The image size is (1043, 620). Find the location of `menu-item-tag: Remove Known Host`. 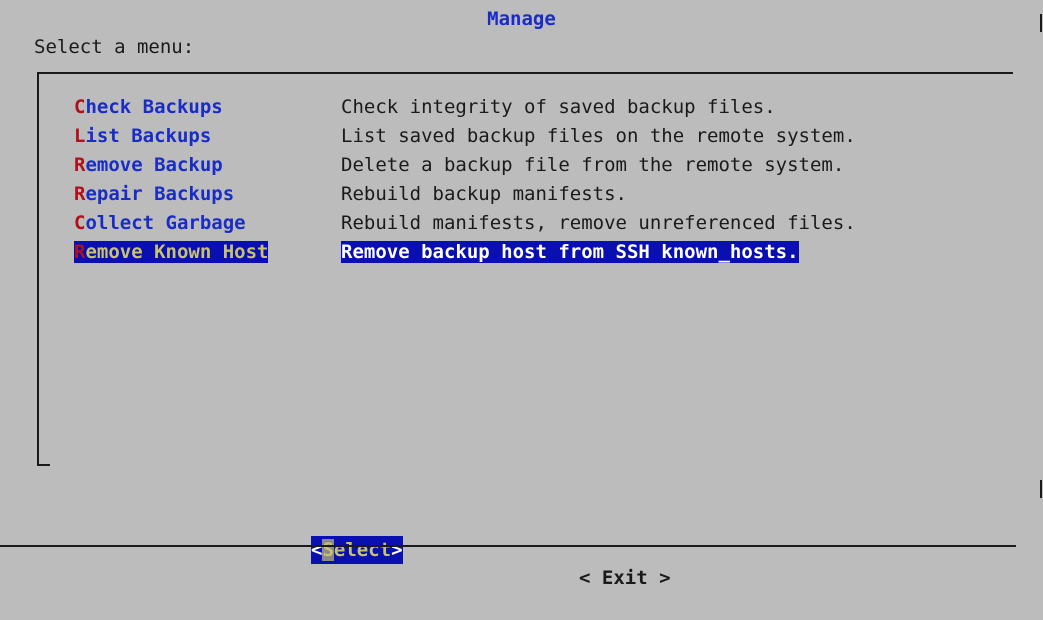

menu-item-tag: Remove Known Host is located at coordinates (195, 252).